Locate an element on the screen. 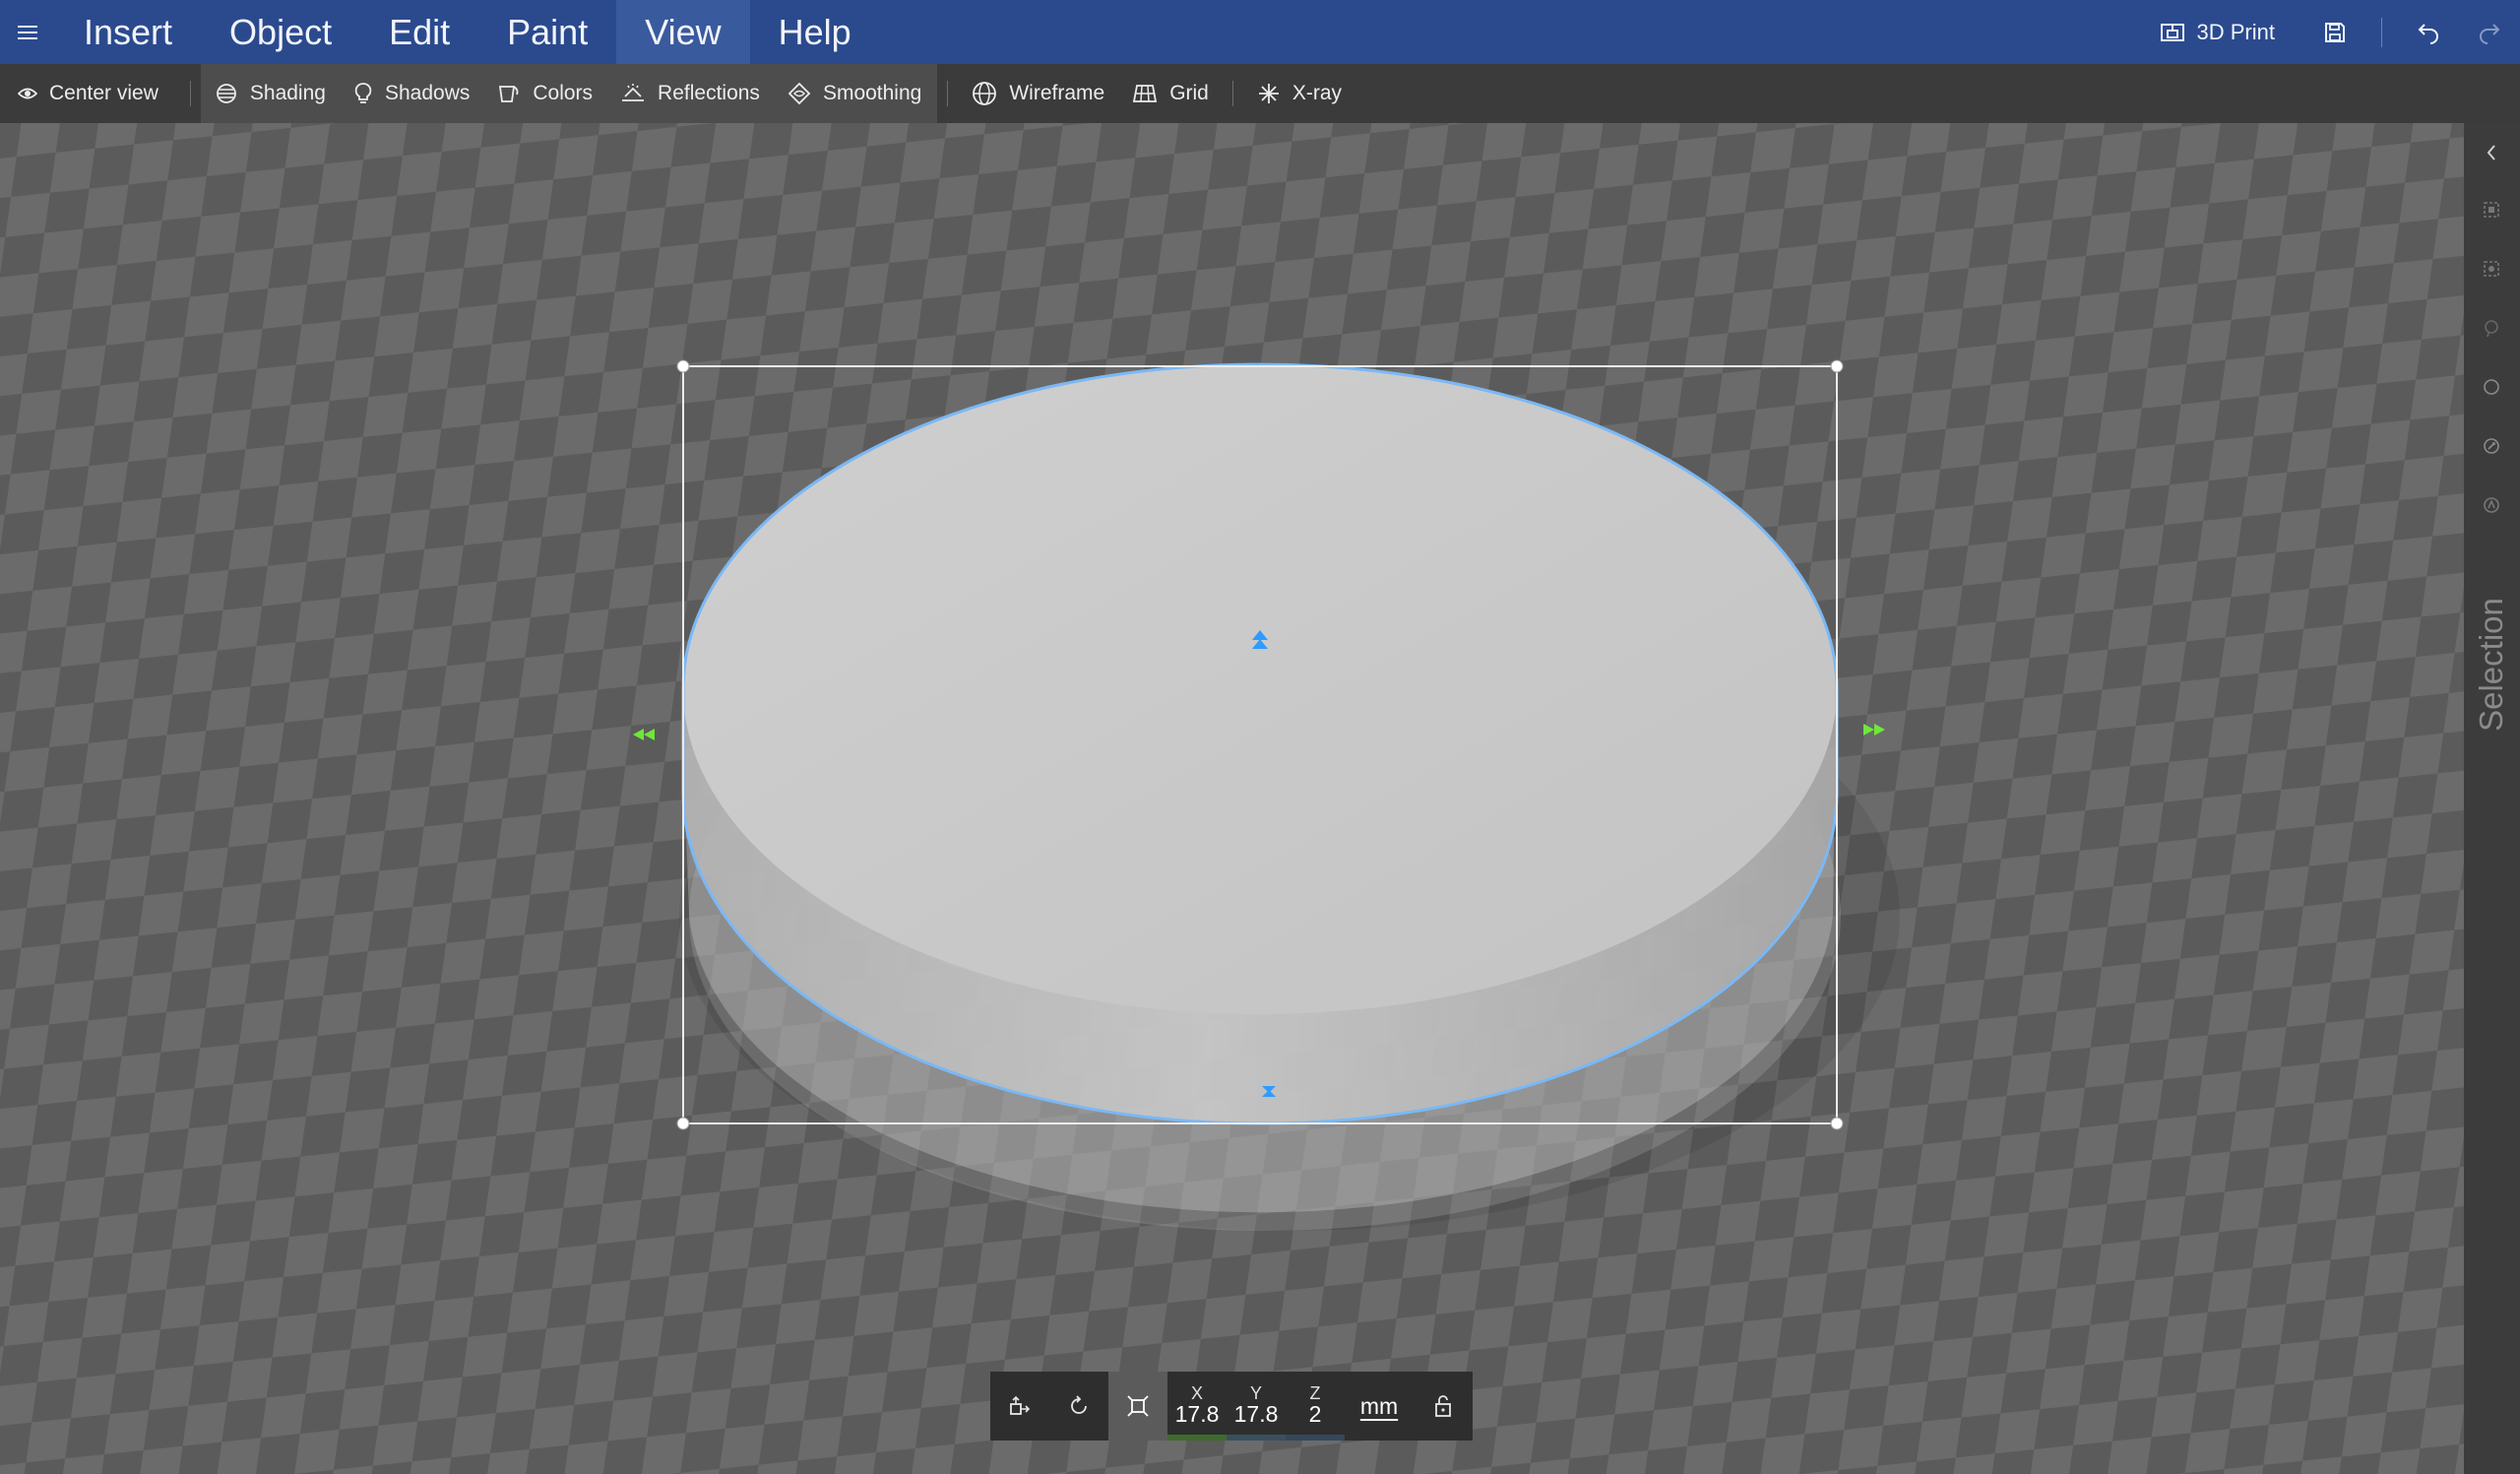 The width and height of the screenshot is (2520, 1474). x-axis-bar is located at coordinates (1197, 1438).